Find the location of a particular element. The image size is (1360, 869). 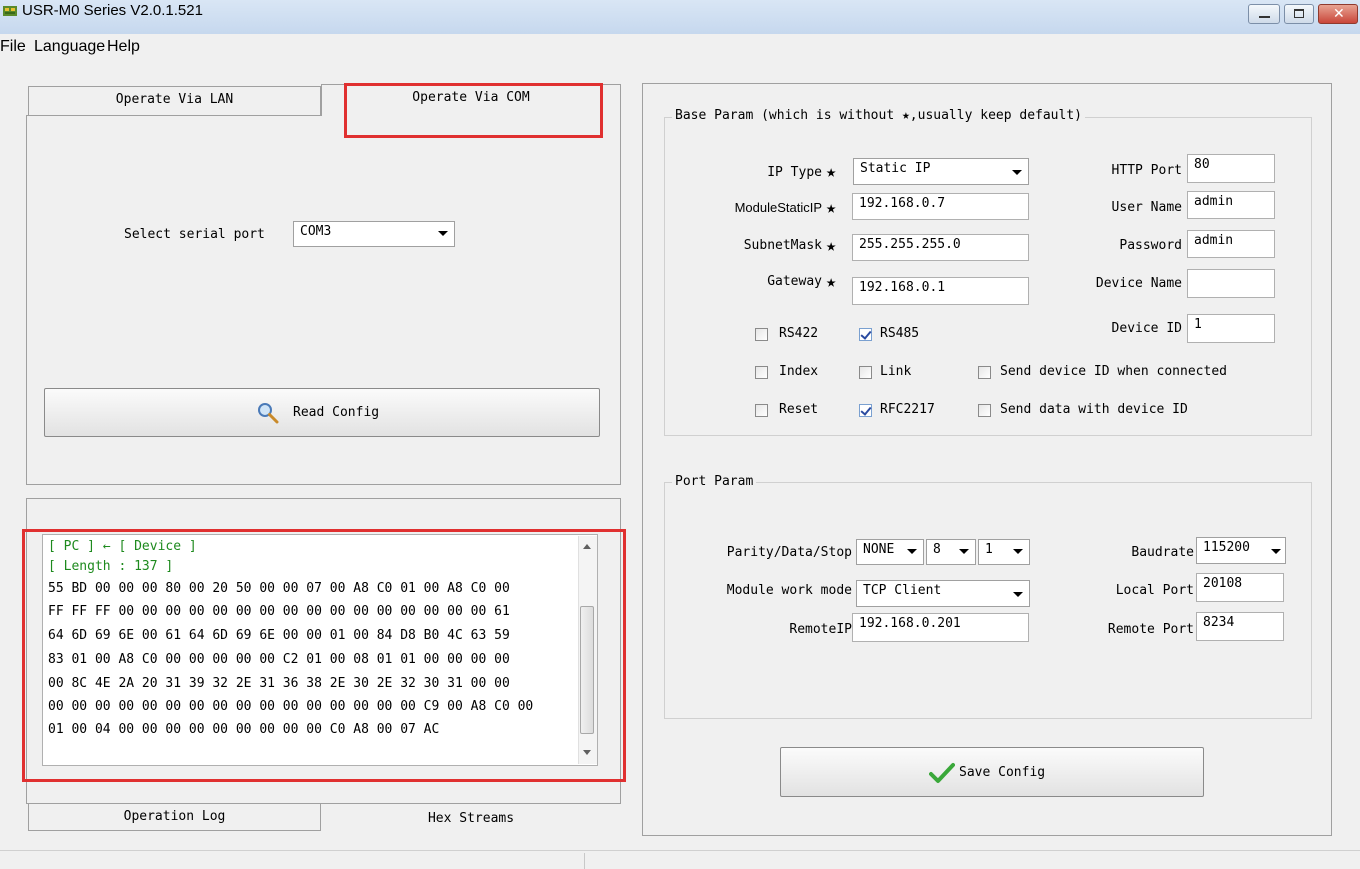

ip-type-select: Static IP is located at coordinates (941, 171).